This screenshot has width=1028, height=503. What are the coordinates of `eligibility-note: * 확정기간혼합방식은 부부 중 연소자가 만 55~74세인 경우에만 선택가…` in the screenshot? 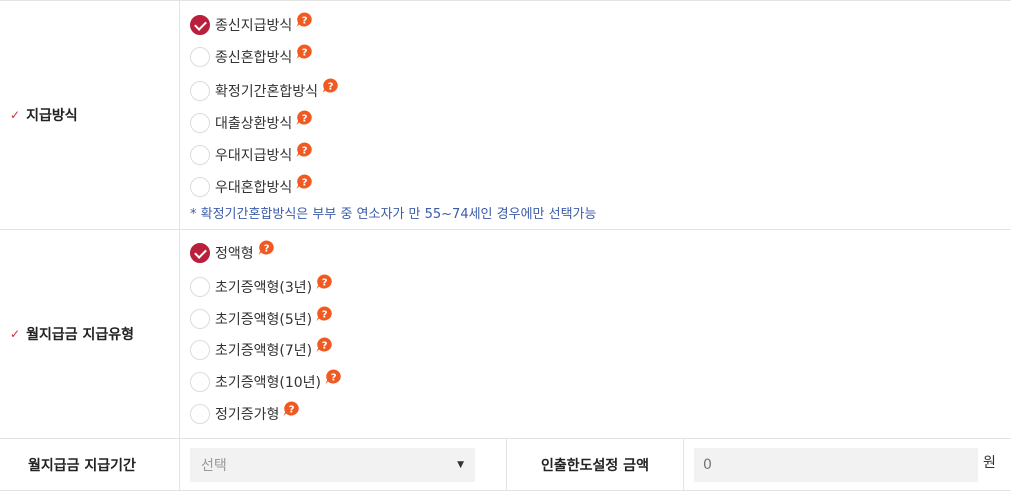 It's located at (393, 214).